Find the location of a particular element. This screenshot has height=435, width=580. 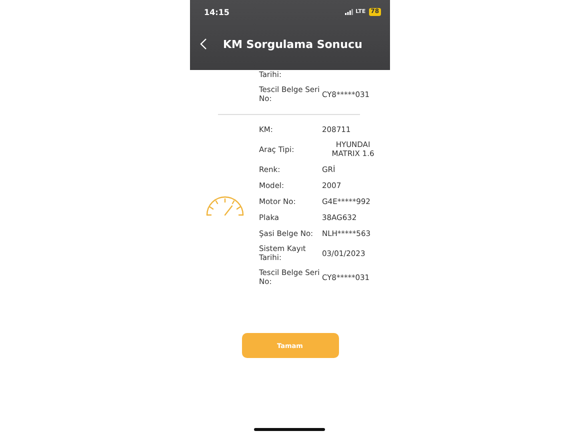

speedometer-icon is located at coordinates (225, 205).